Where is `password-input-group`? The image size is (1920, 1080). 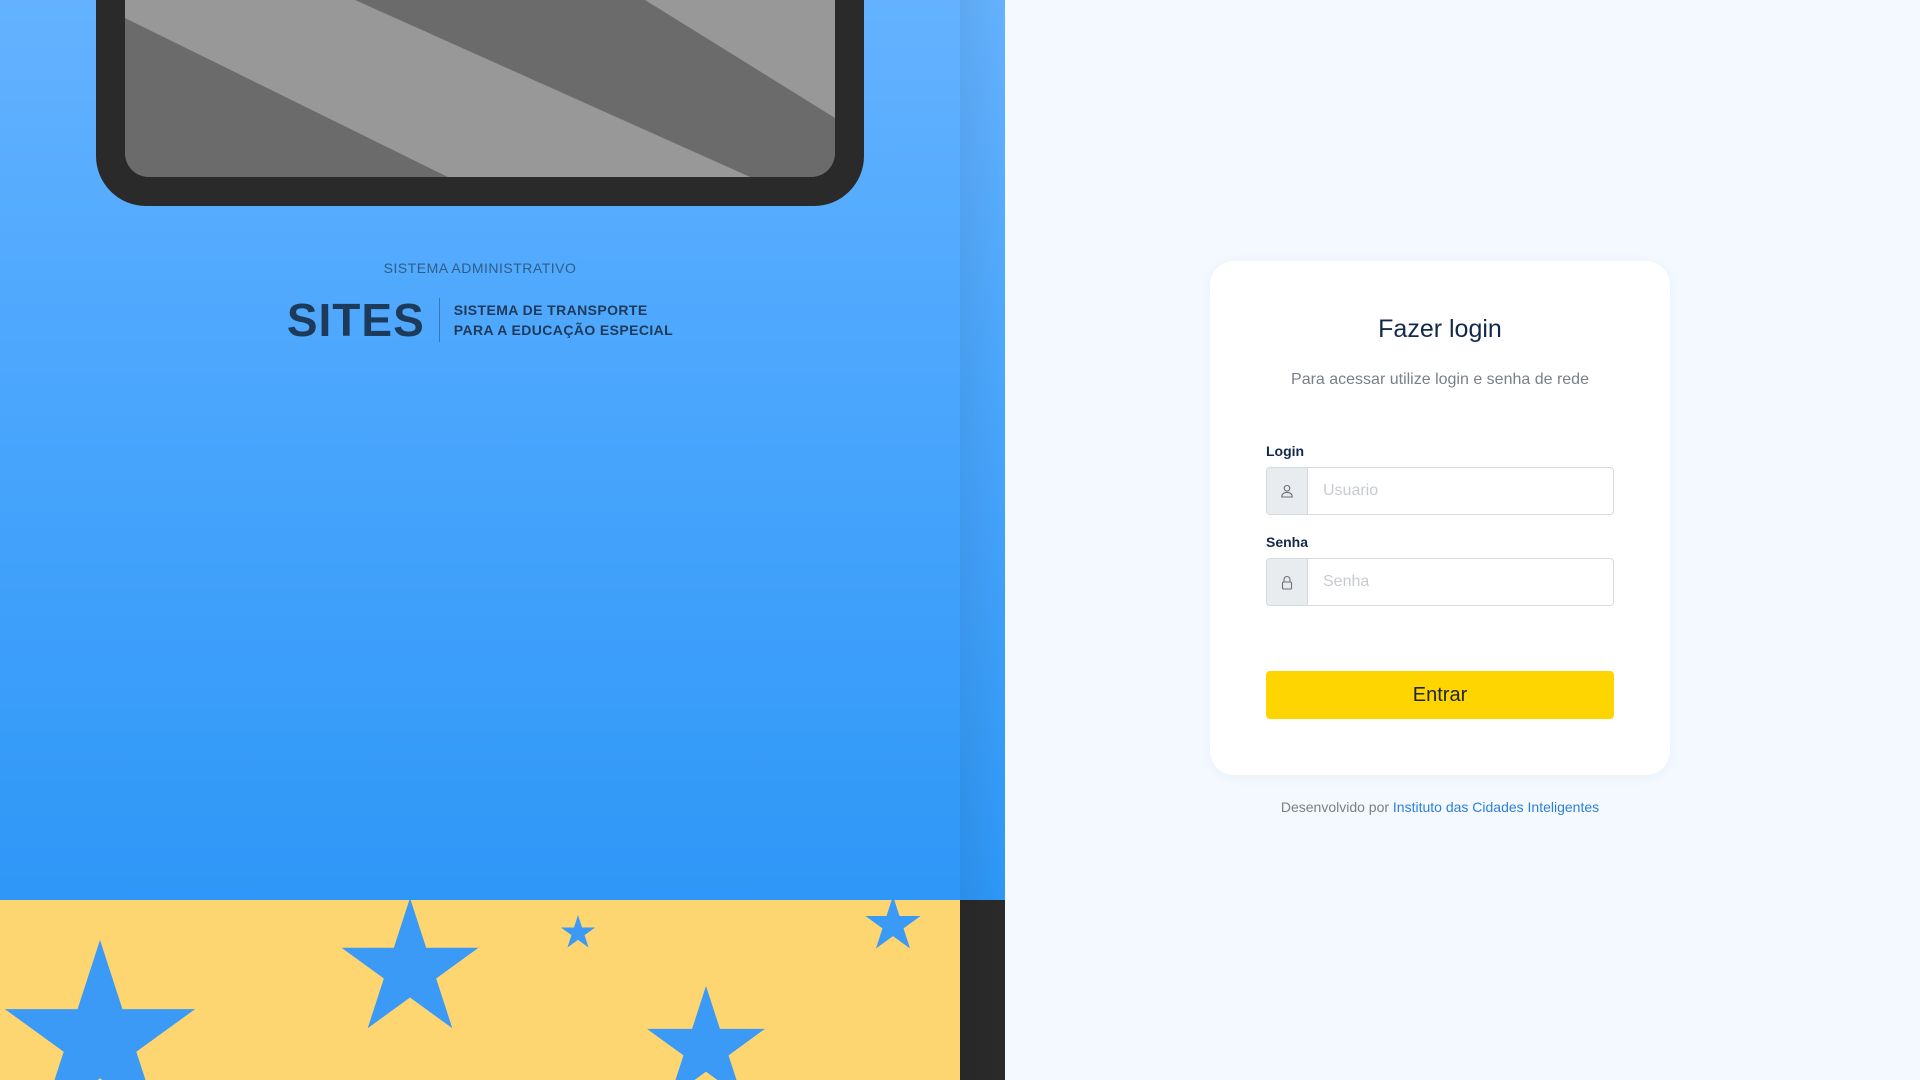
password-input-group is located at coordinates (1440, 582).